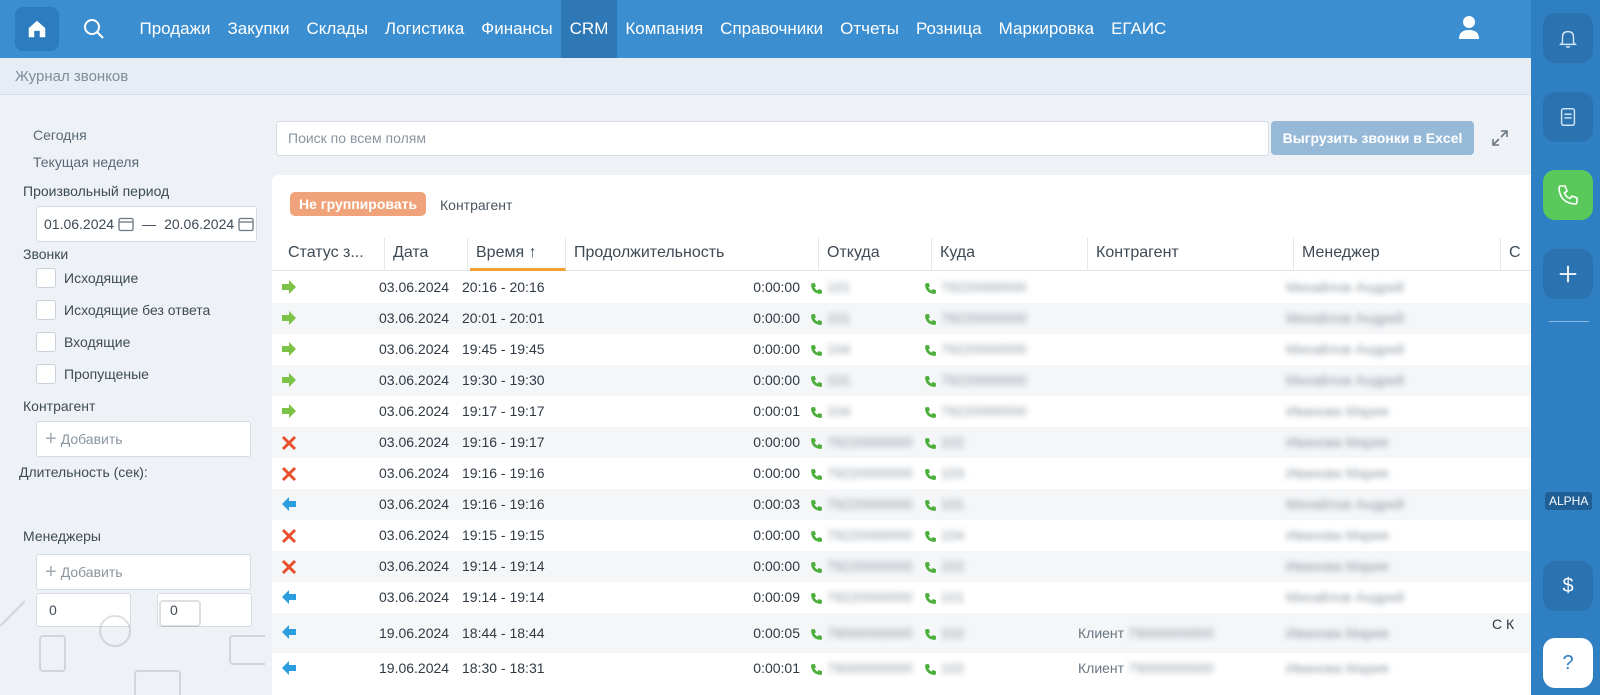  What do you see at coordinates (1372, 138) in the screenshot?
I see `export-excel-button: Выгрузить звонки в Excel` at bounding box center [1372, 138].